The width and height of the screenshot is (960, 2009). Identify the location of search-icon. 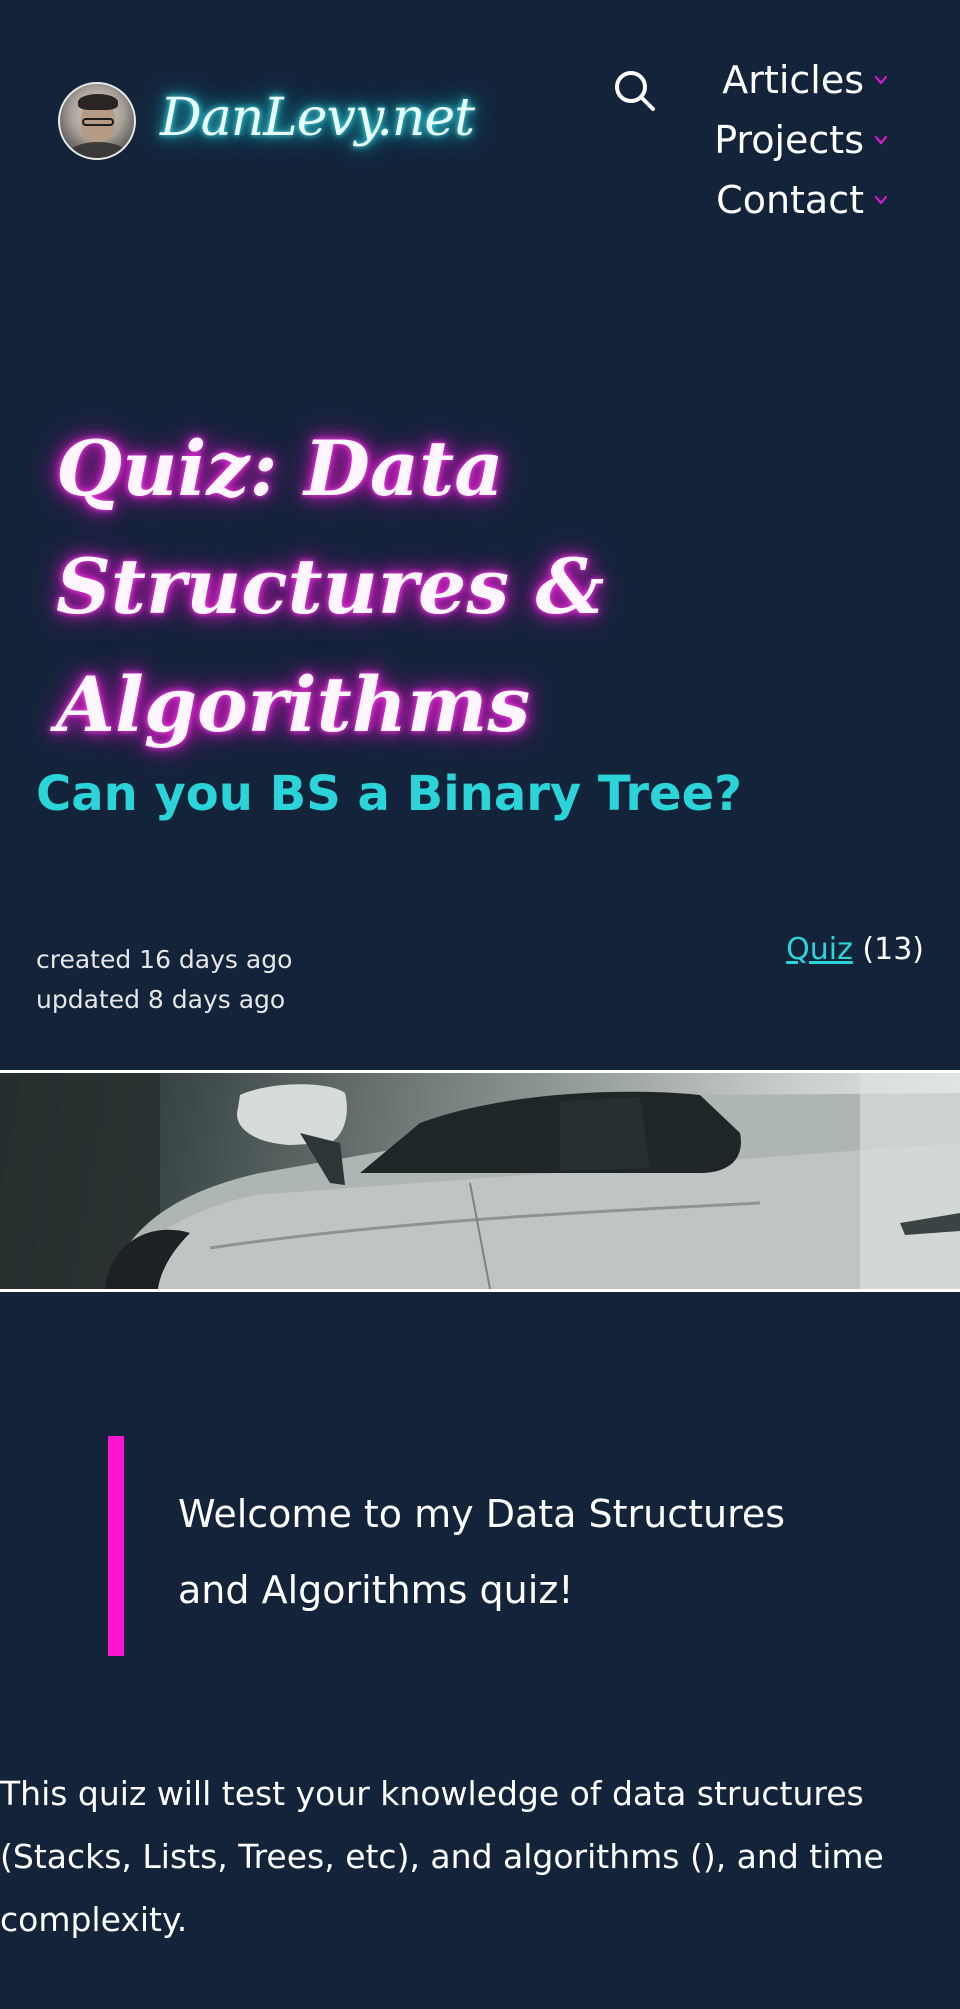
(635, 91).